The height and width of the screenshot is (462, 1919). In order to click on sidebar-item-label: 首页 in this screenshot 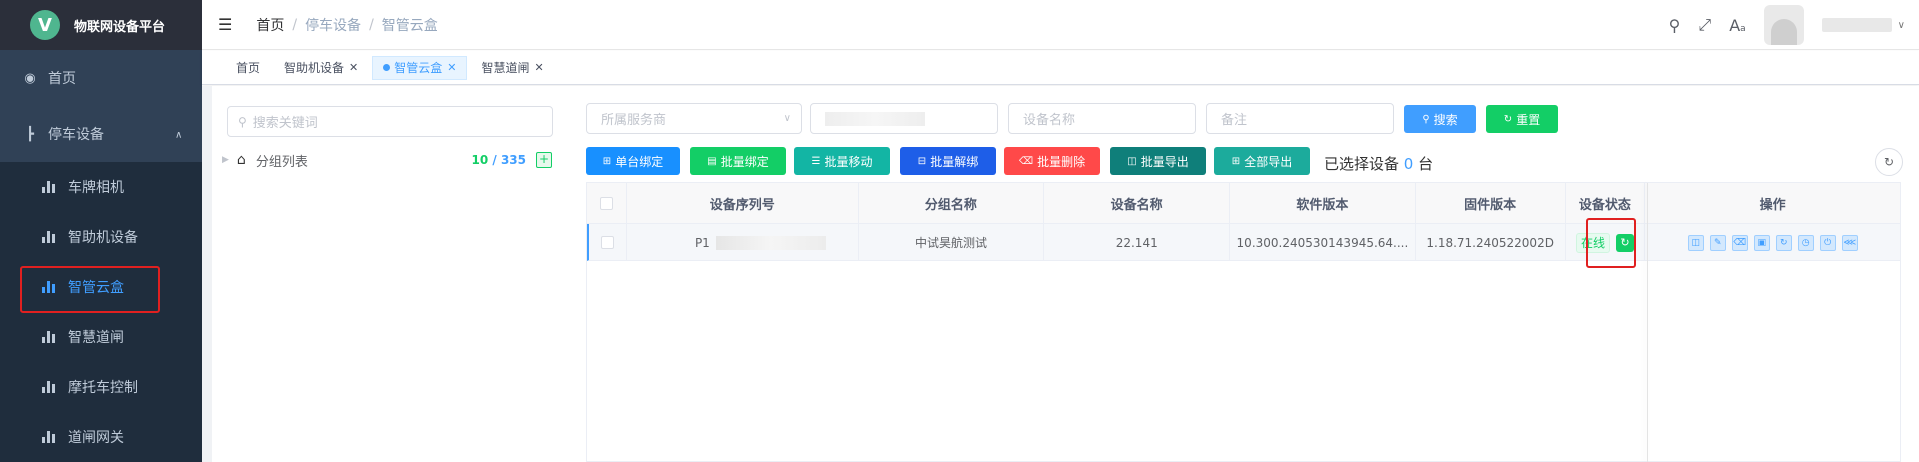, I will do `click(62, 79)`.